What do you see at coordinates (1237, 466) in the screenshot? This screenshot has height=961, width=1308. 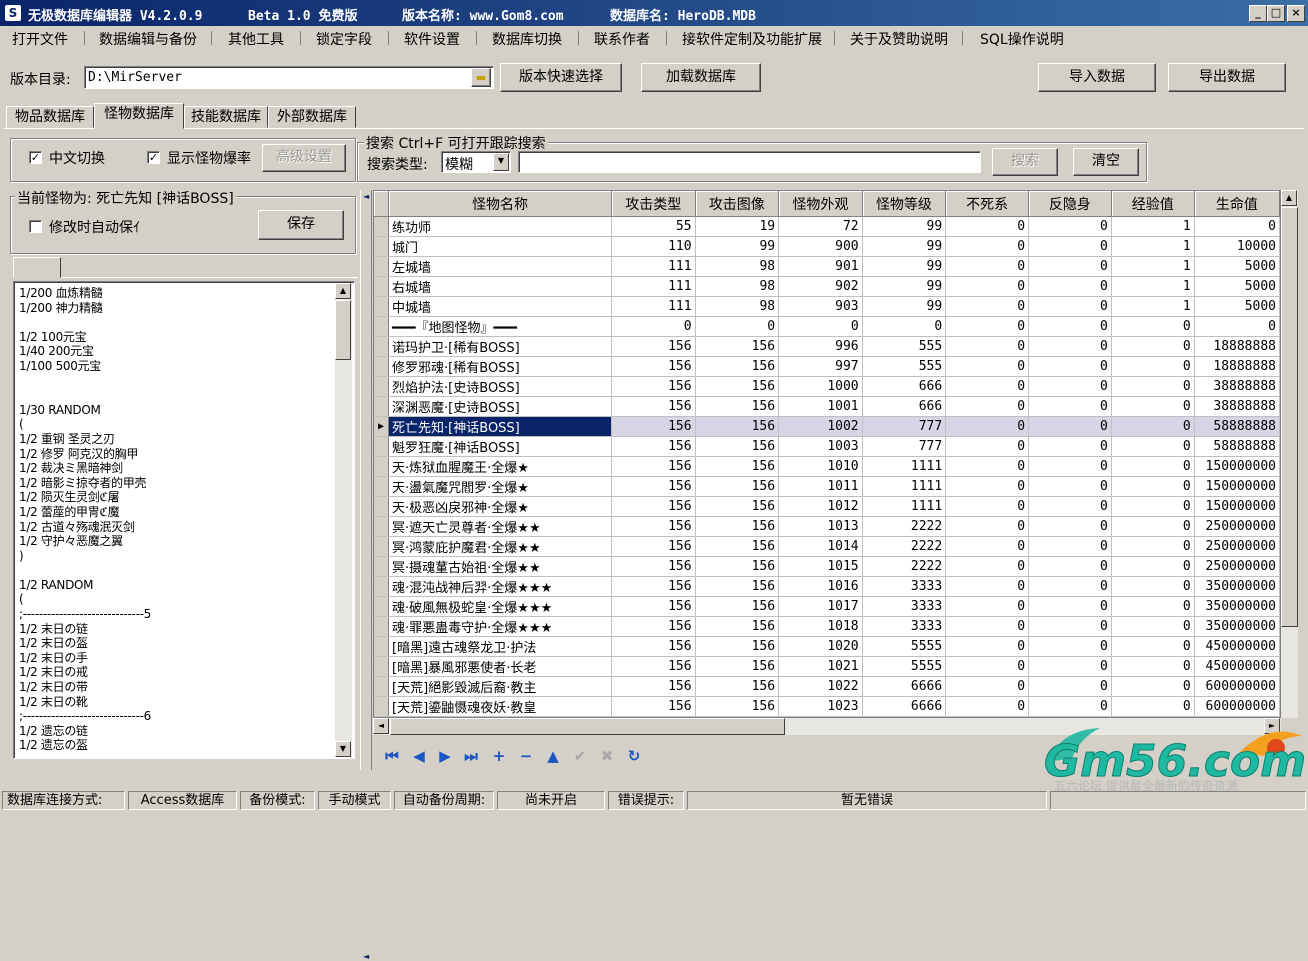 I see `cell-value: 150000000` at bounding box center [1237, 466].